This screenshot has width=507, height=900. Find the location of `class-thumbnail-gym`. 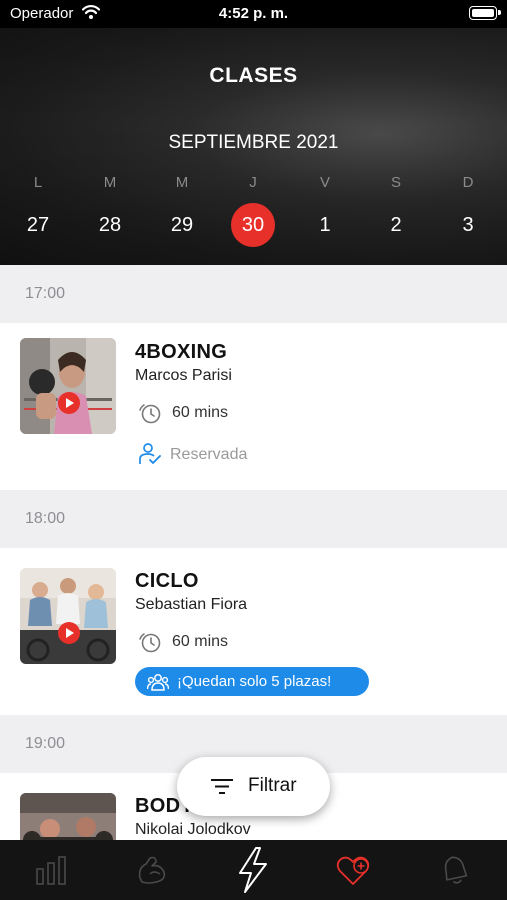

class-thumbnail-gym is located at coordinates (68, 816).